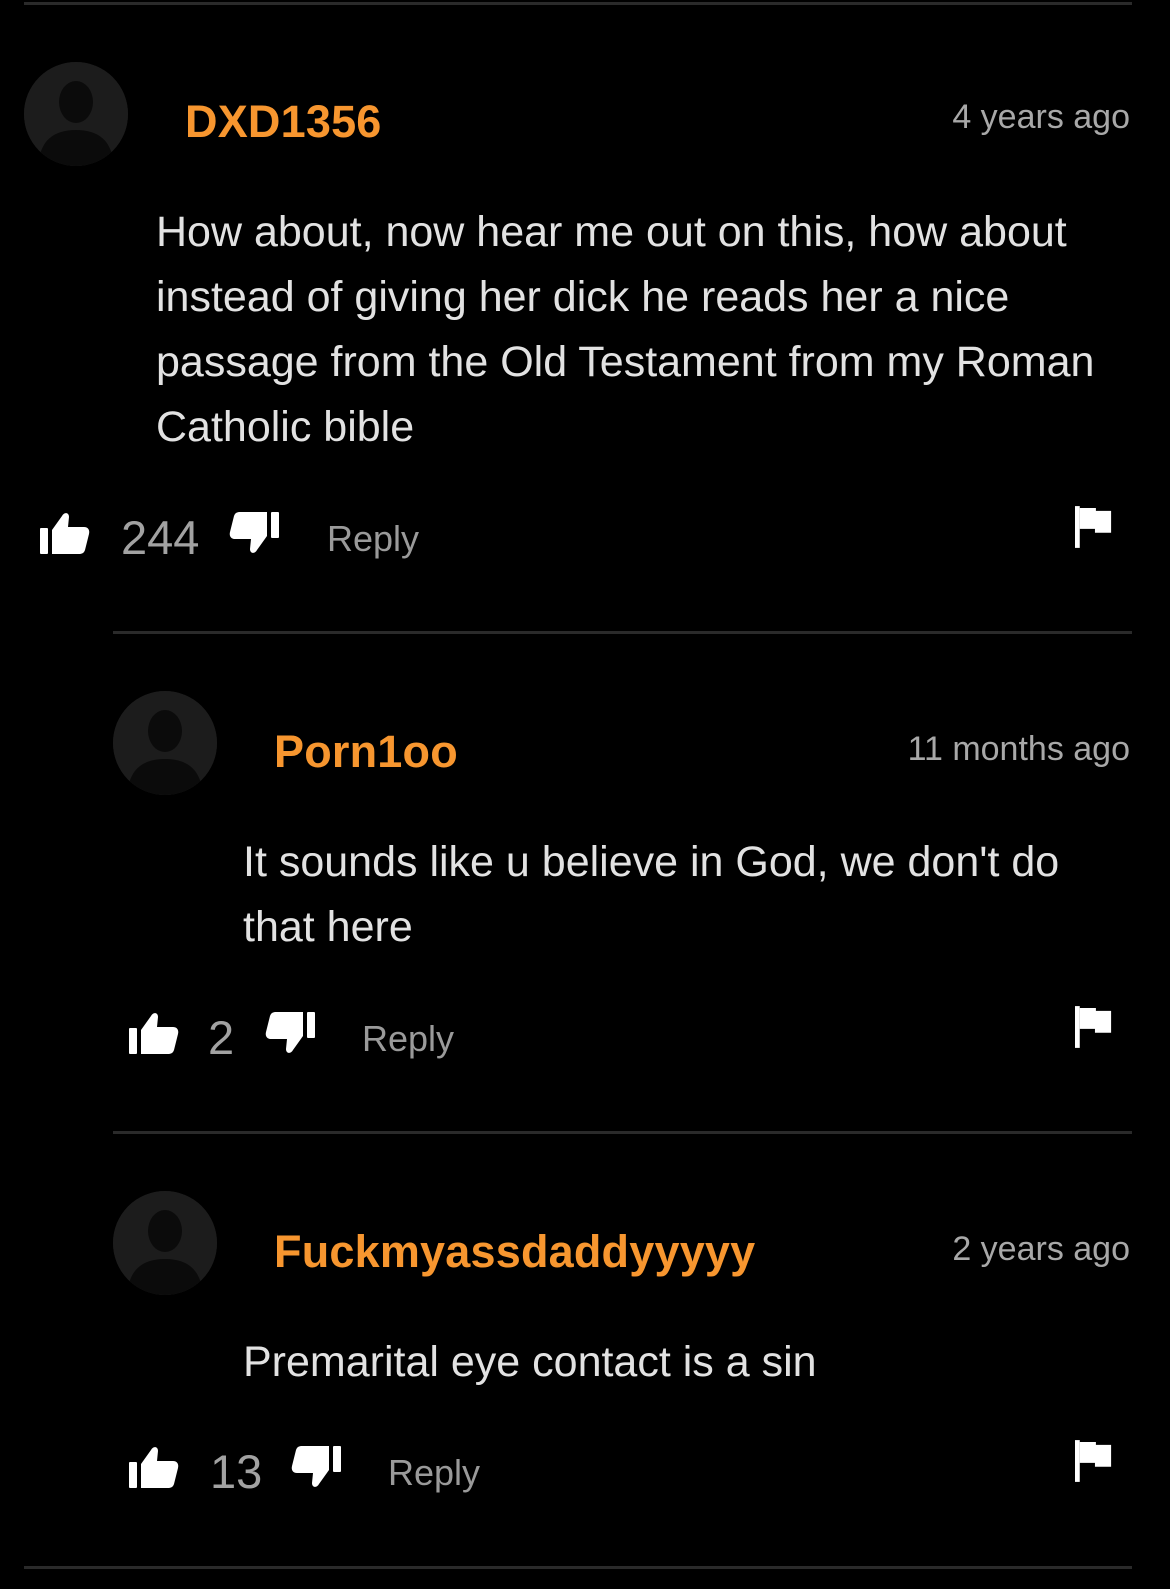  What do you see at coordinates (530, 1362) in the screenshot?
I see `comment-text: Premarital eye contact is a sin` at bounding box center [530, 1362].